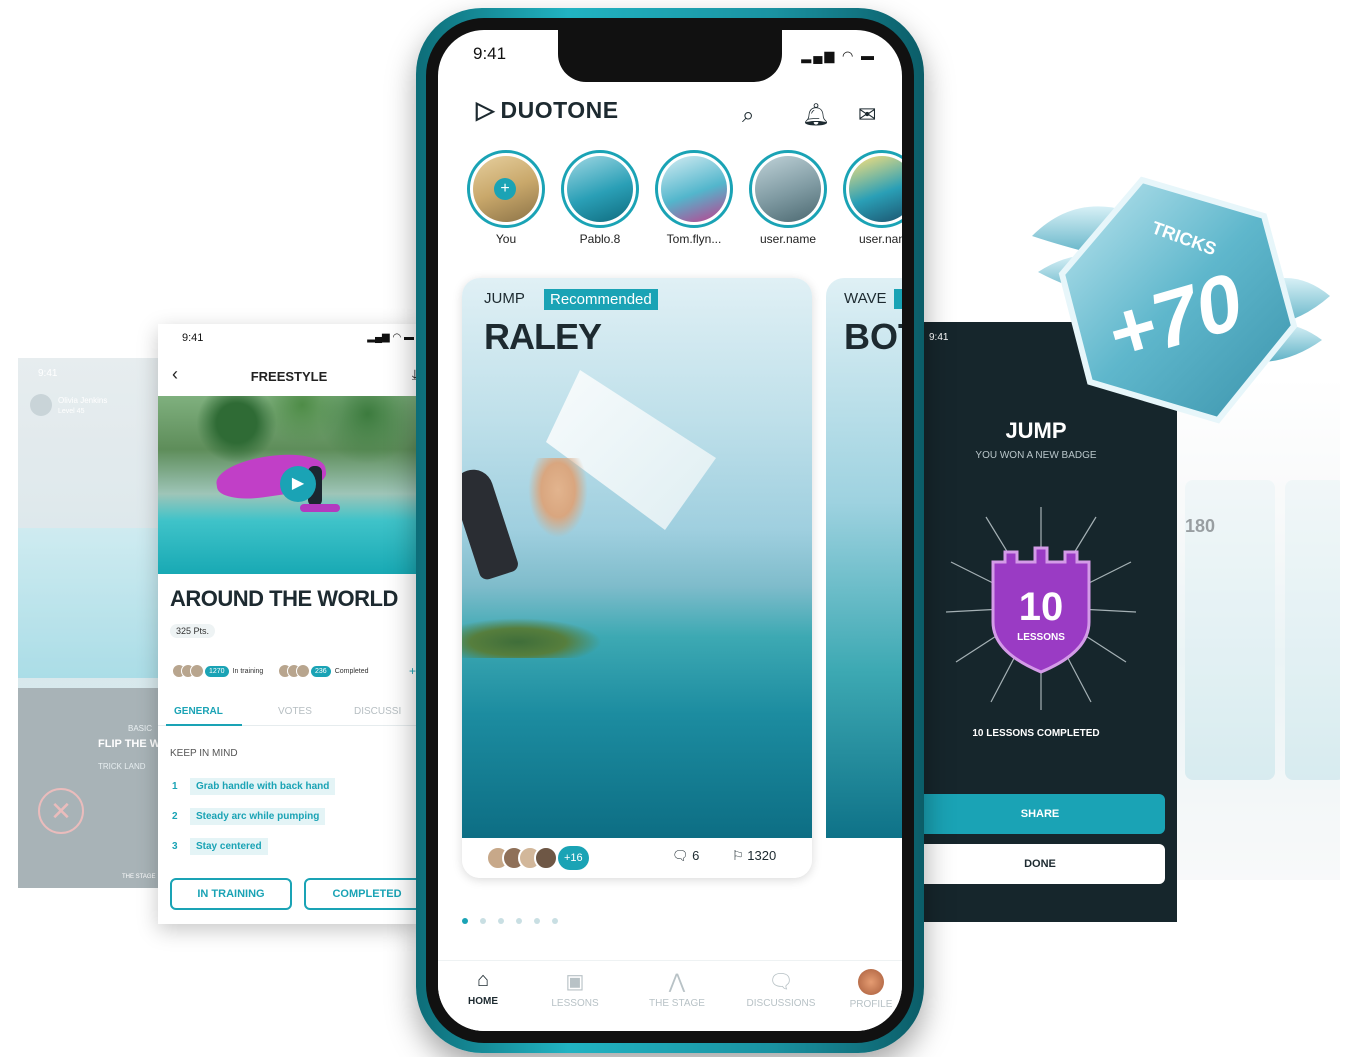 The image size is (1350, 1057). I want to click on close-icon: ✕, so click(61, 811).